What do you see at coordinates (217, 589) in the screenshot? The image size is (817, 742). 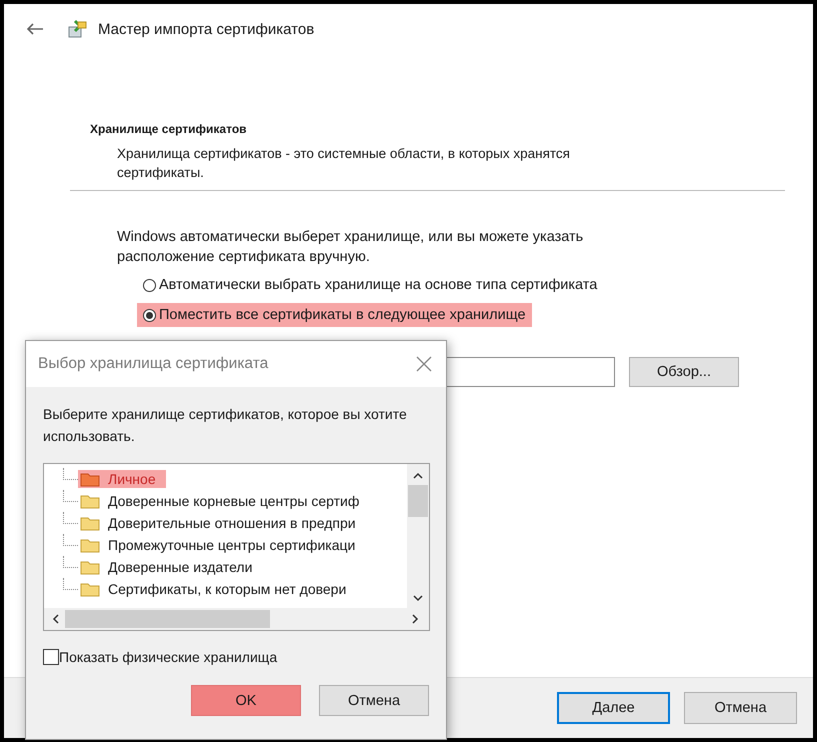 I see `store-item: Сертификаты, к которым нет довери` at bounding box center [217, 589].